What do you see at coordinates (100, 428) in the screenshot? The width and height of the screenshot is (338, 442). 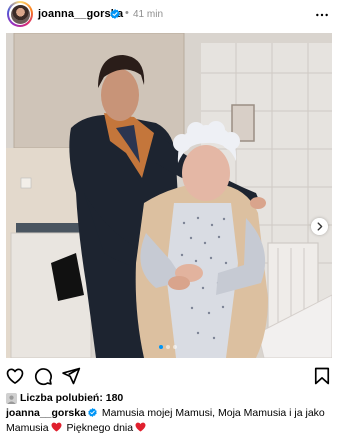 I see `caption-text-part2: Pięknego dnia` at bounding box center [100, 428].